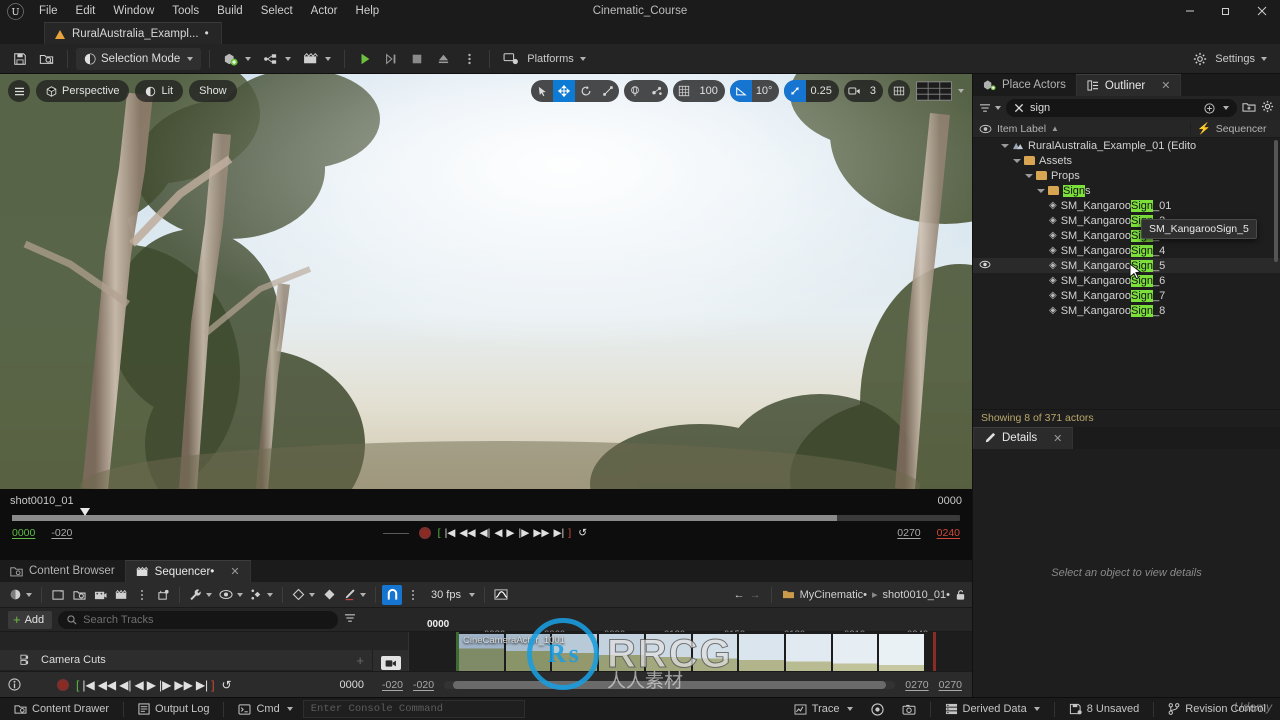 The width and height of the screenshot is (1280, 720). What do you see at coordinates (46, 59) in the screenshot?
I see `browse-button` at bounding box center [46, 59].